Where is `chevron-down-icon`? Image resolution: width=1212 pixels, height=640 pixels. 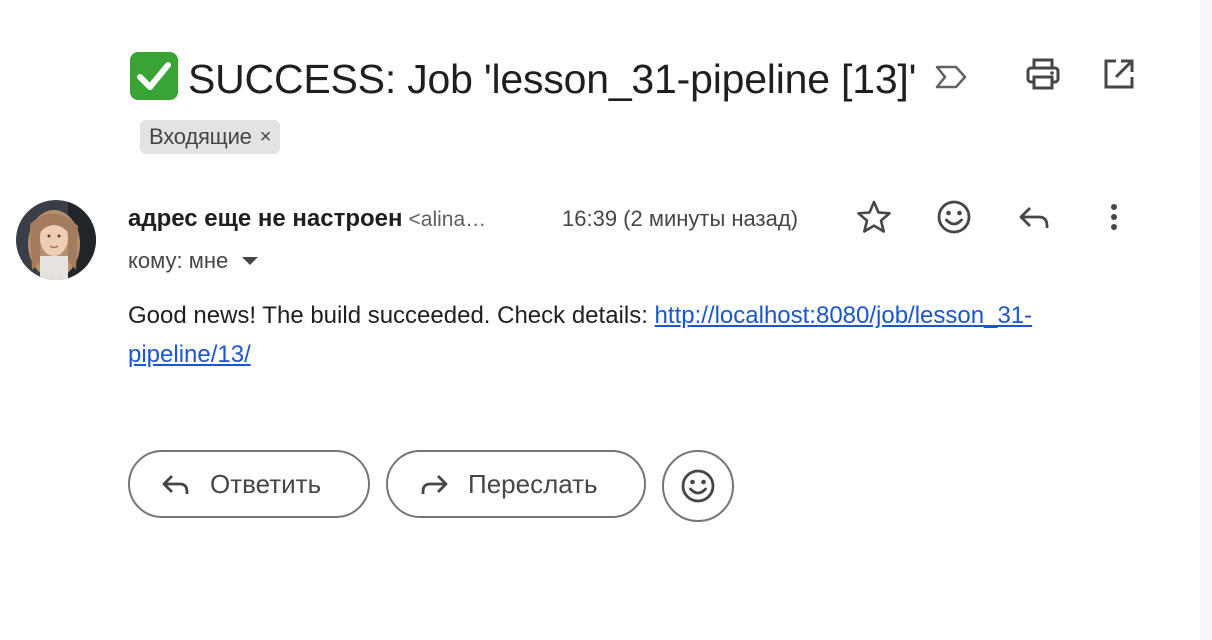
chevron-down-icon is located at coordinates (250, 261).